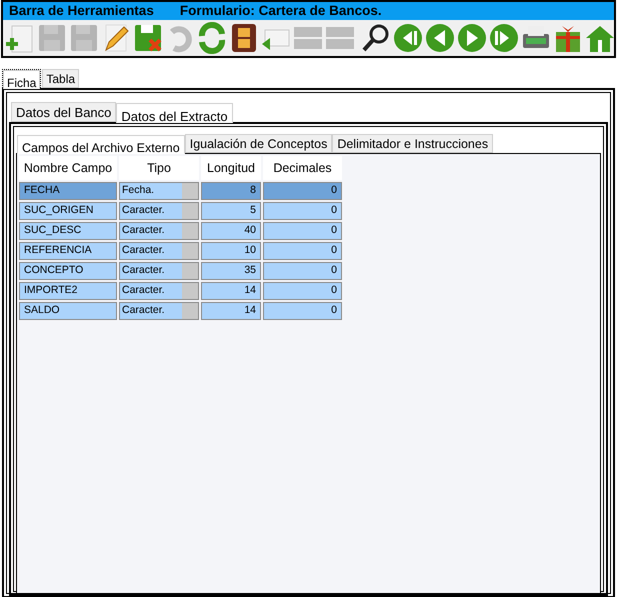 The width and height of the screenshot is (617, 597). What do you see at coordinates (159, 168) in the screenshot?
I see `column-header: Tipo` at bounding box center [159, 168].